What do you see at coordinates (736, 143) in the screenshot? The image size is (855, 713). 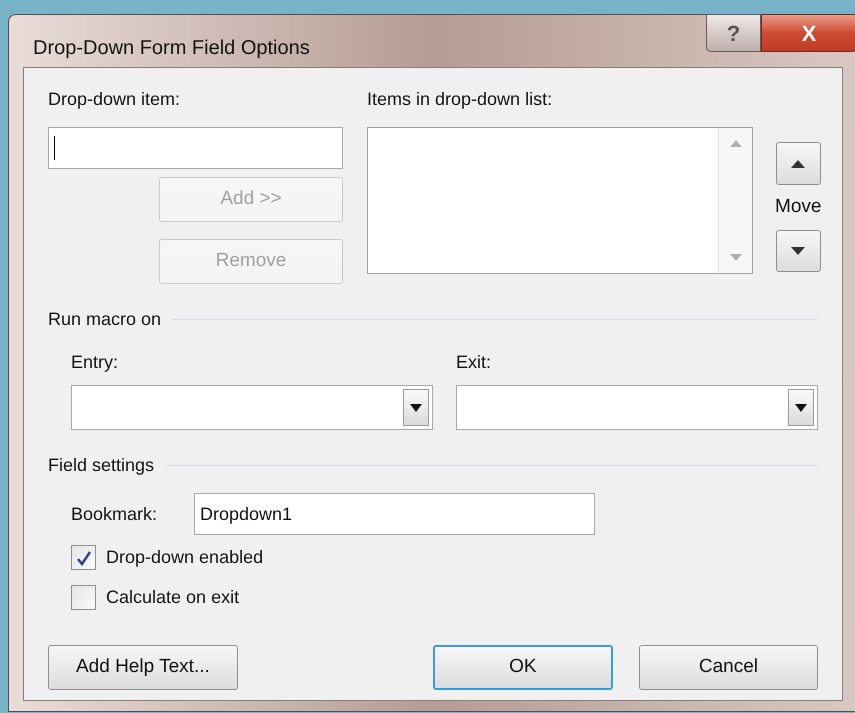 I see `scroll-up-icon` at bounding box center [736, 143].